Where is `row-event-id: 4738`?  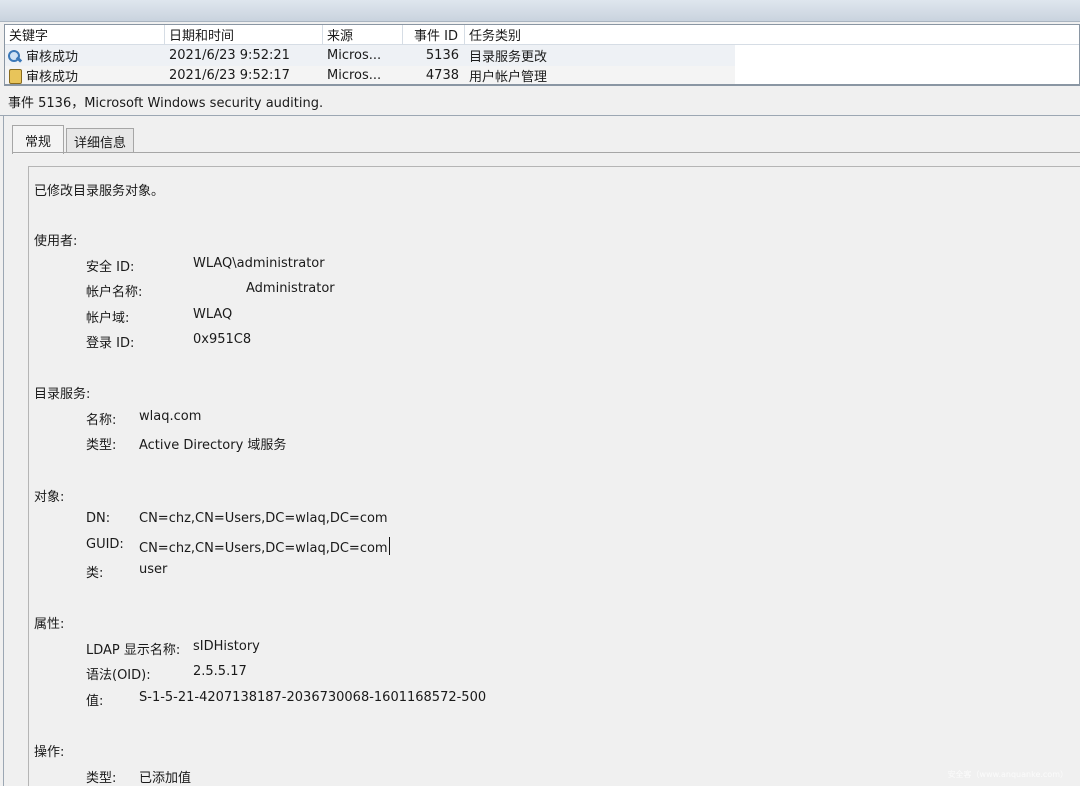 row-event-id: 4738 is located at coordinates (442, 75).